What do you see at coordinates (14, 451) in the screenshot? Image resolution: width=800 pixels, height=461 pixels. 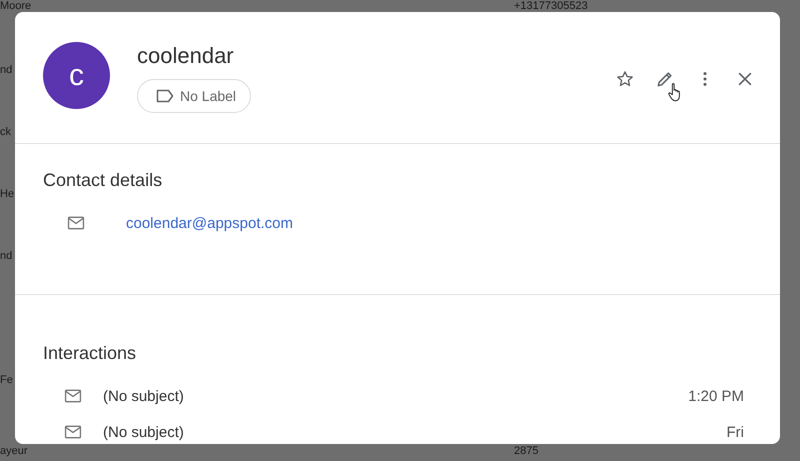 I see `contact-name: ayeur` at bounding box center [14, 451].